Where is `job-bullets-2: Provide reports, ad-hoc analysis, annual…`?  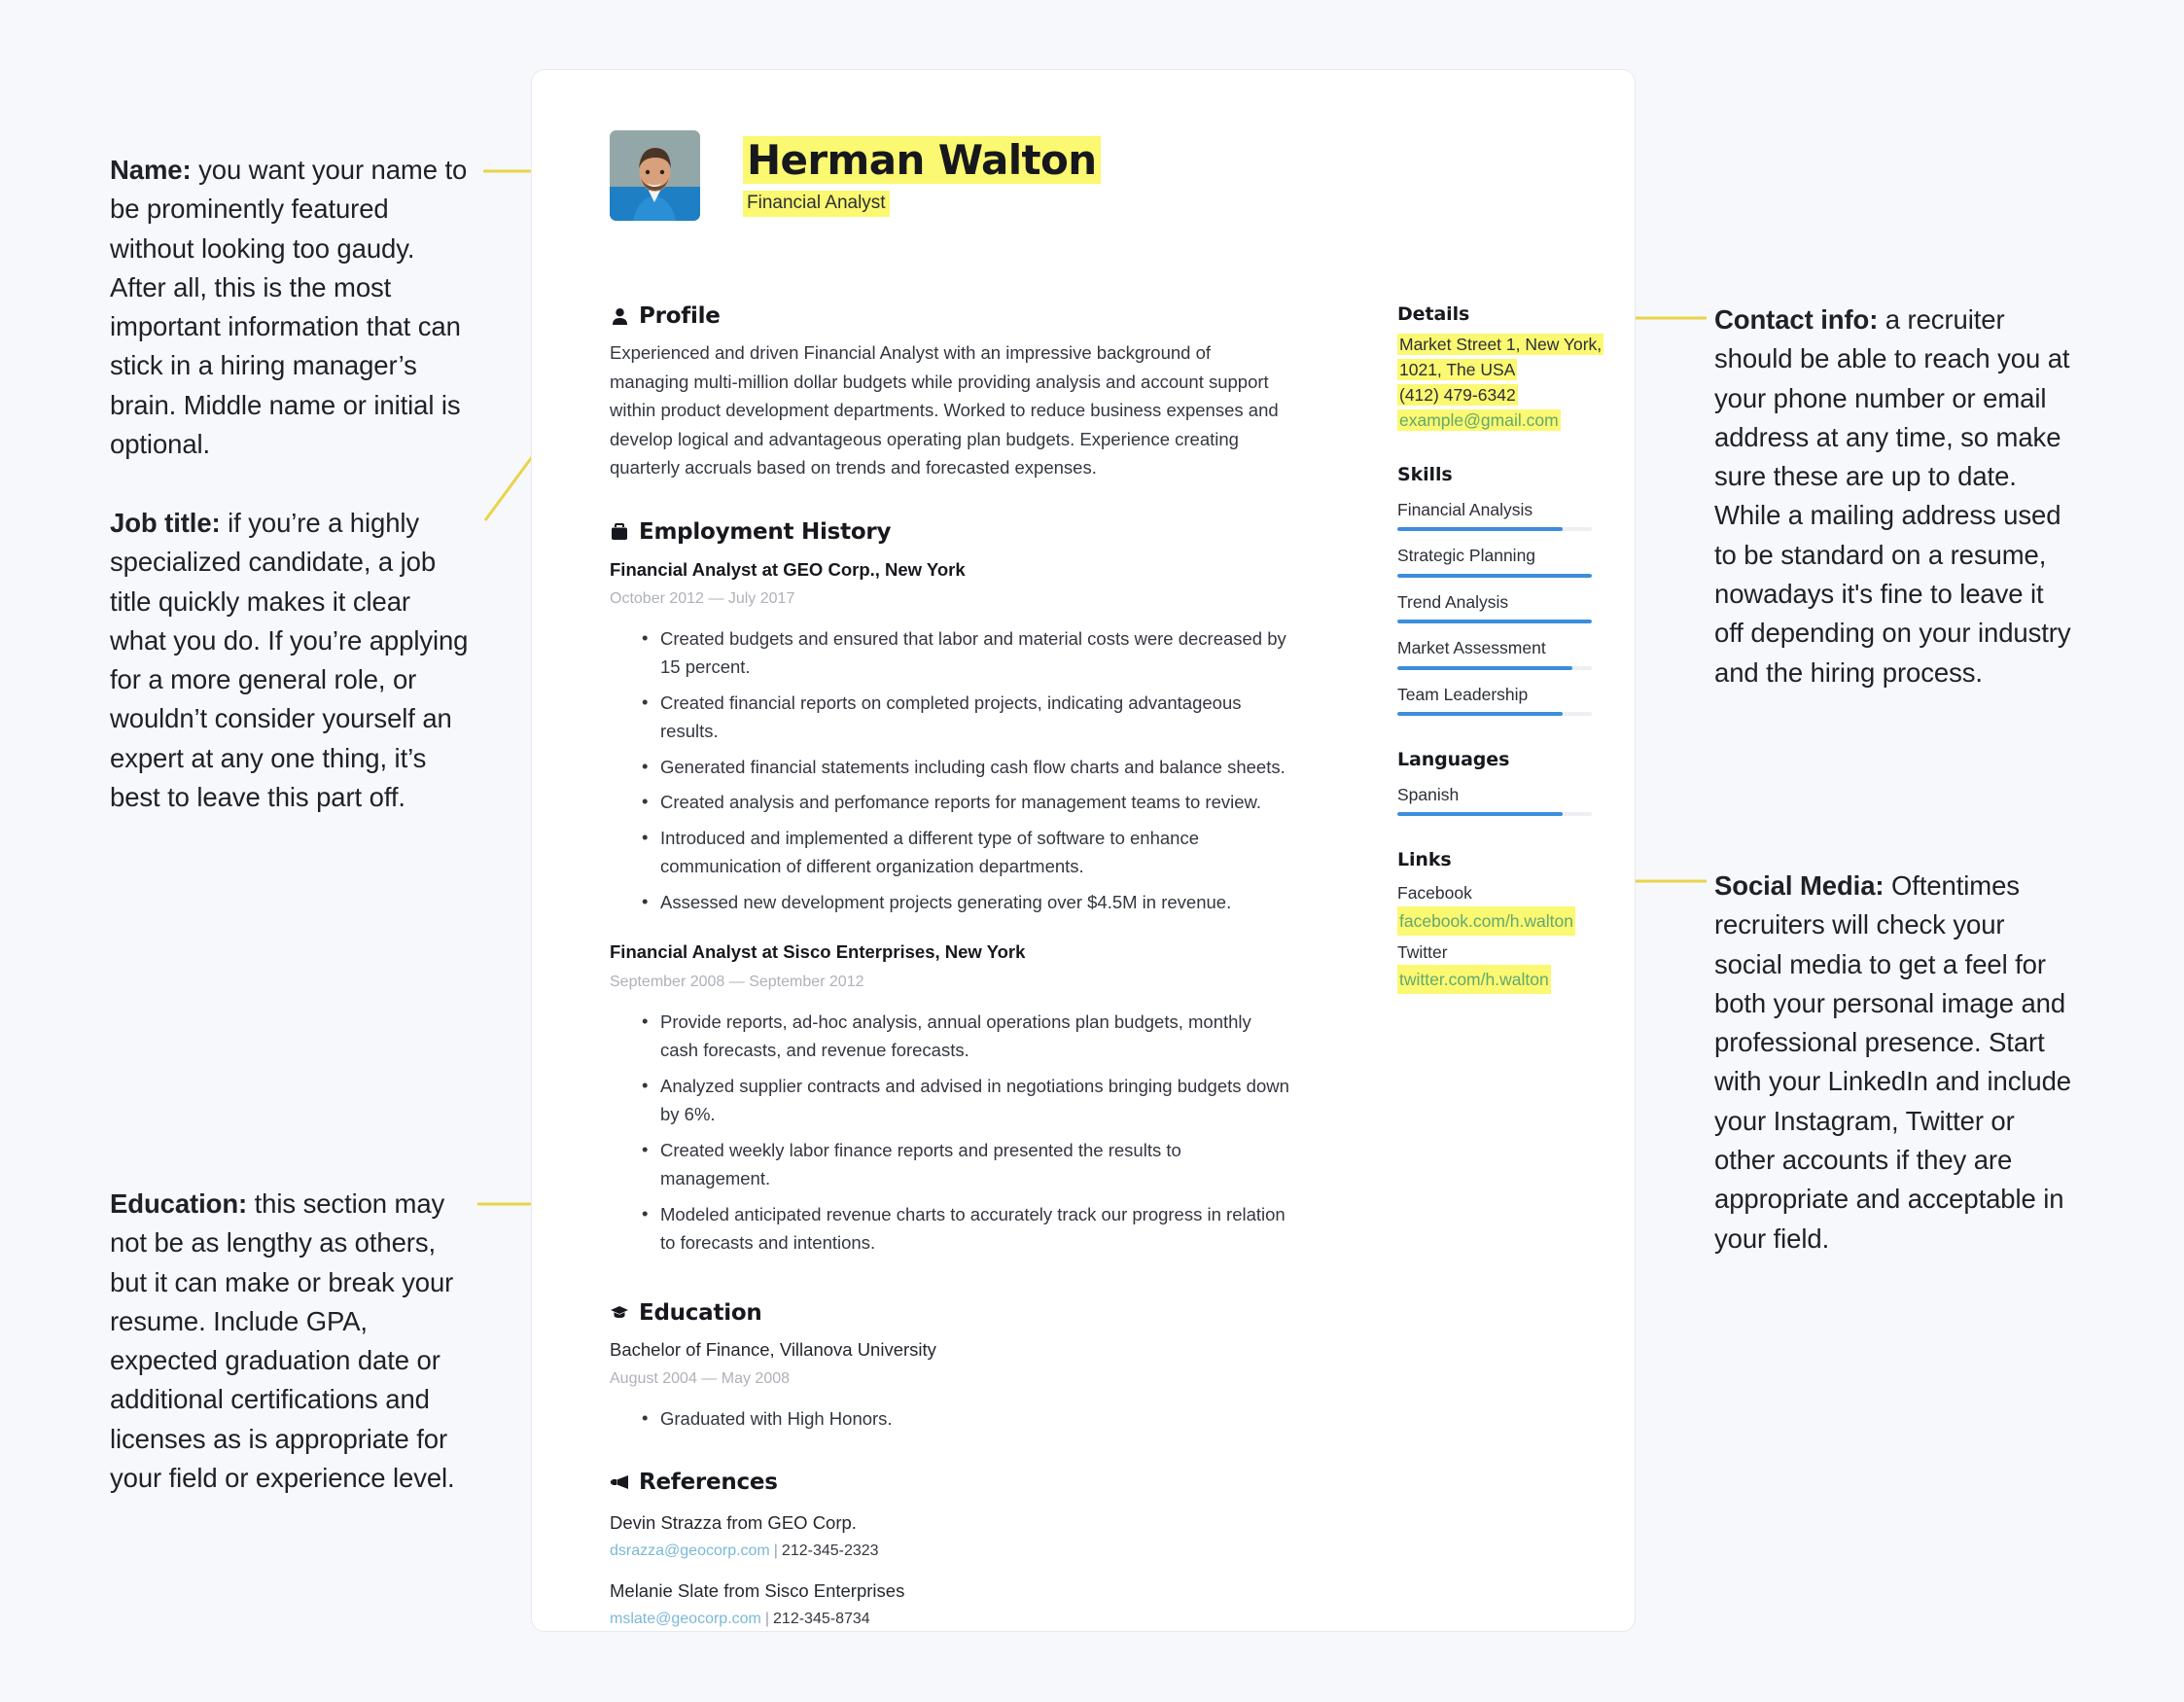 job-bullets-2: Provide reports, ad-hoc analysis, annual… is located at coordinates (950, 1132).